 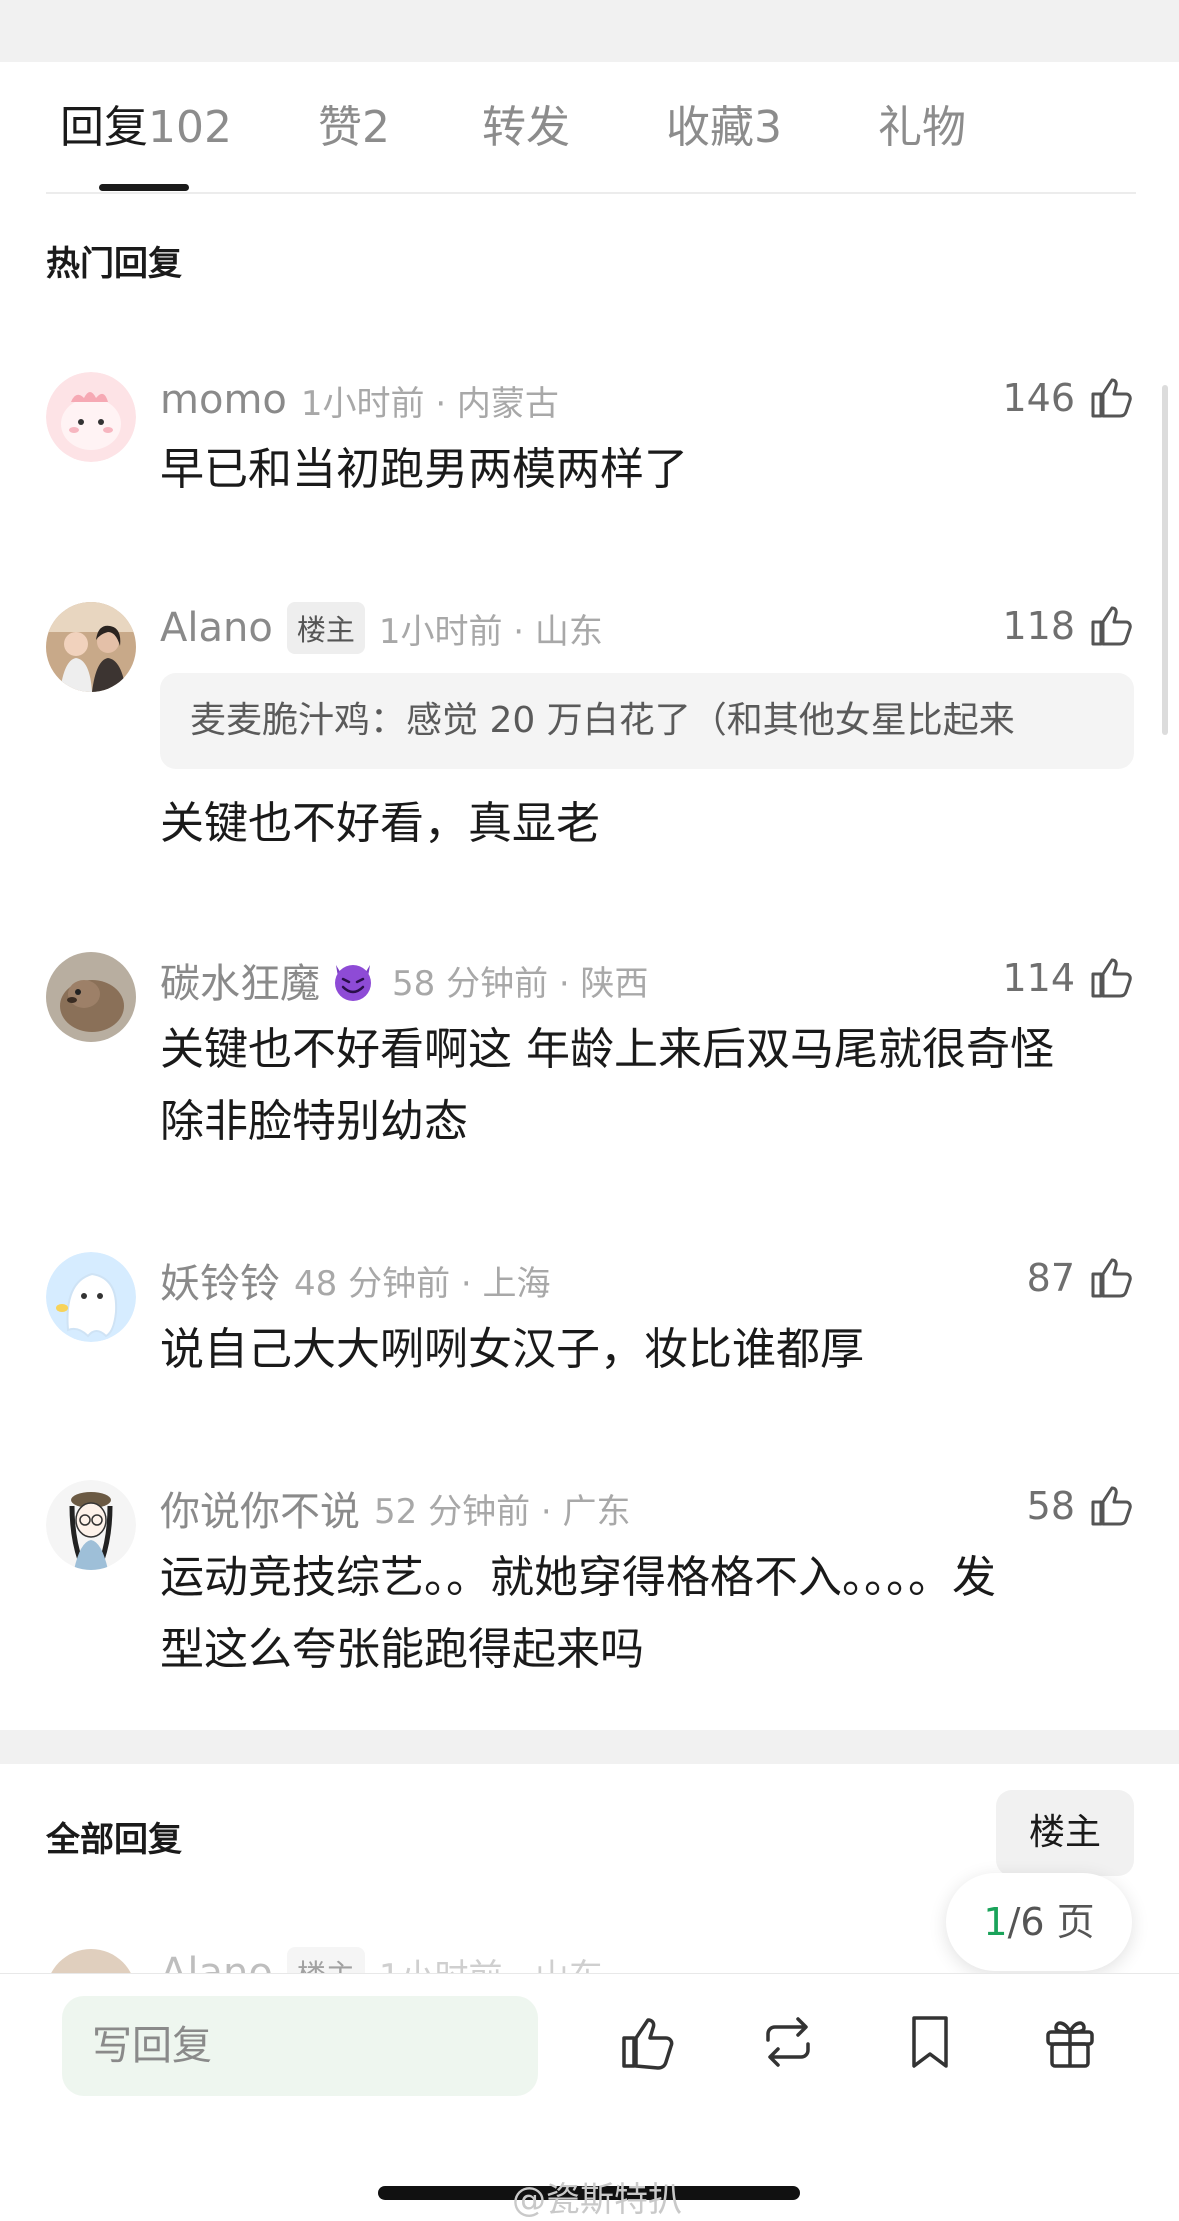 I want to click on comment-meta: 你说你不说 52 分钟前 · 广东, so click(x=395, y=1508).